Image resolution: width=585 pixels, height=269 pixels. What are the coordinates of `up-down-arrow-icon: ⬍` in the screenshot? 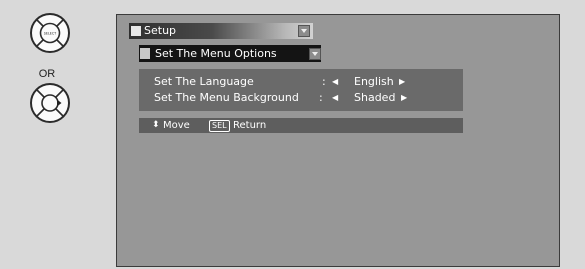 It's located at (156, 125).